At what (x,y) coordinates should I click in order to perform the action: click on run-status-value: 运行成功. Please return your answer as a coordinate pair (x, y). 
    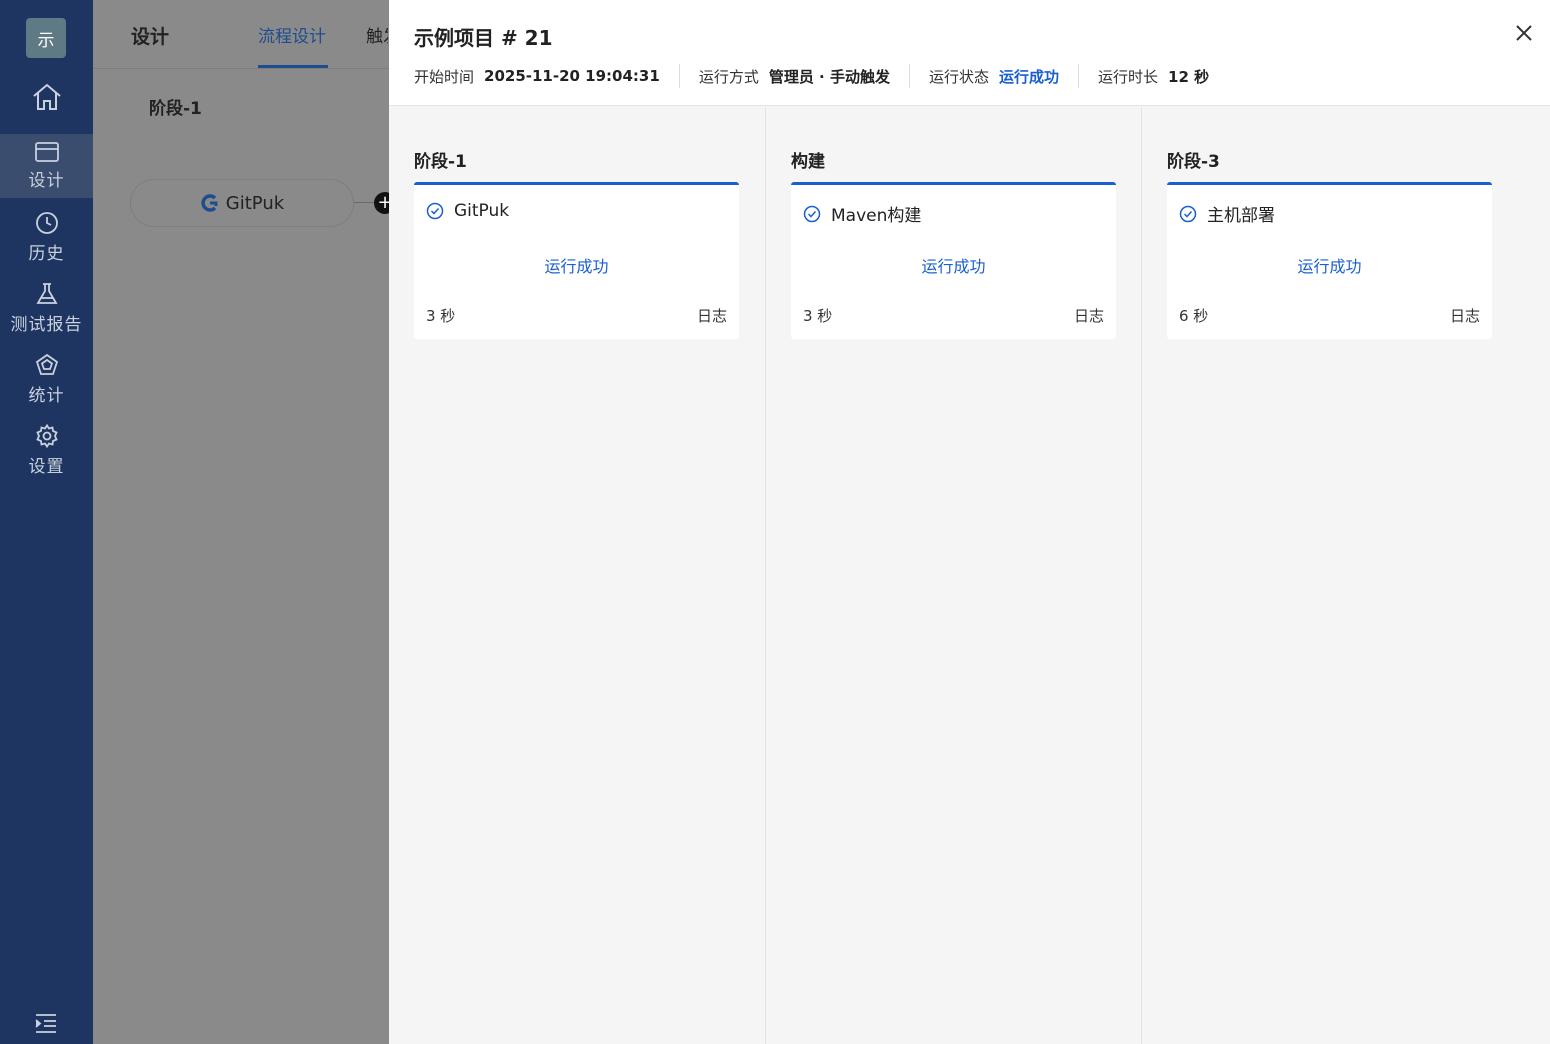
    Looking at the image, I should click on (1029, 76).